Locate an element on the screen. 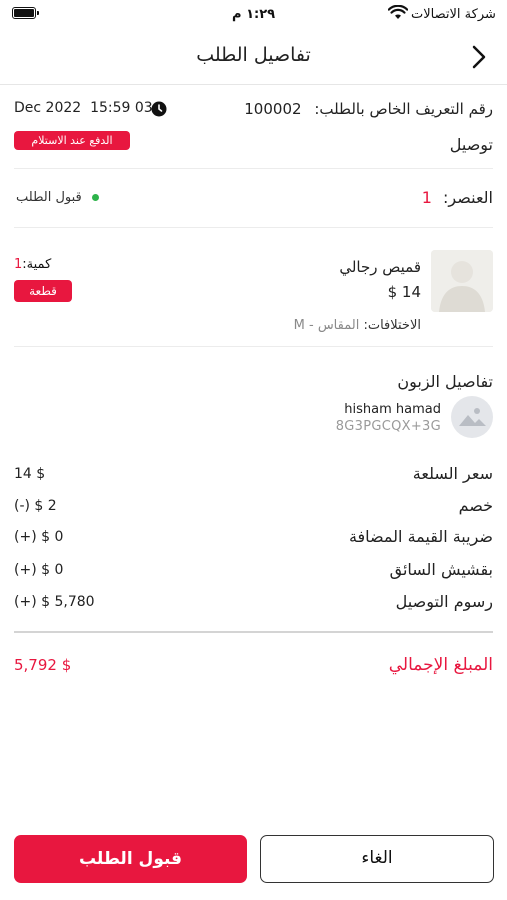 The height and width of the screenshot is (900, 507). summary-divider is located at coordinates (253, 632).